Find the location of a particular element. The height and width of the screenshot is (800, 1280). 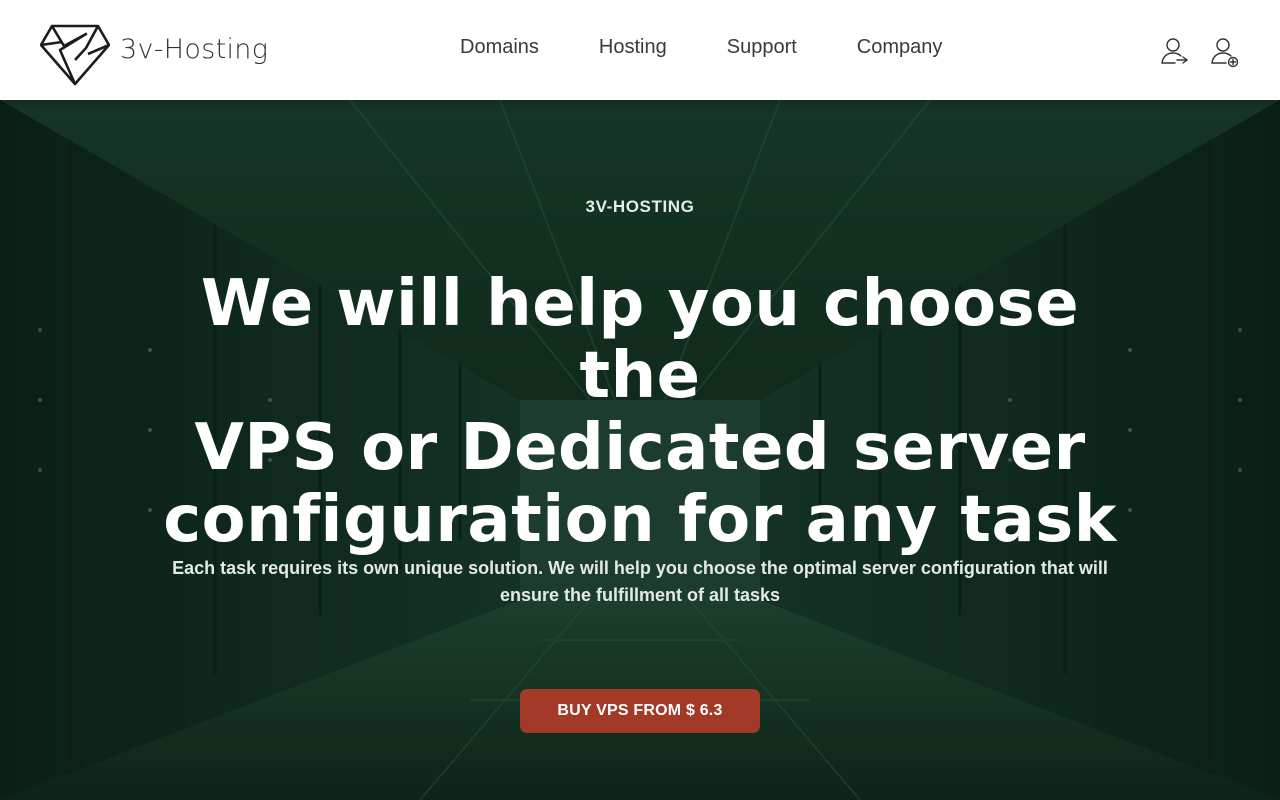

hero-eyebrow: 3V-HOSTING is located at coordinates (640, 206).